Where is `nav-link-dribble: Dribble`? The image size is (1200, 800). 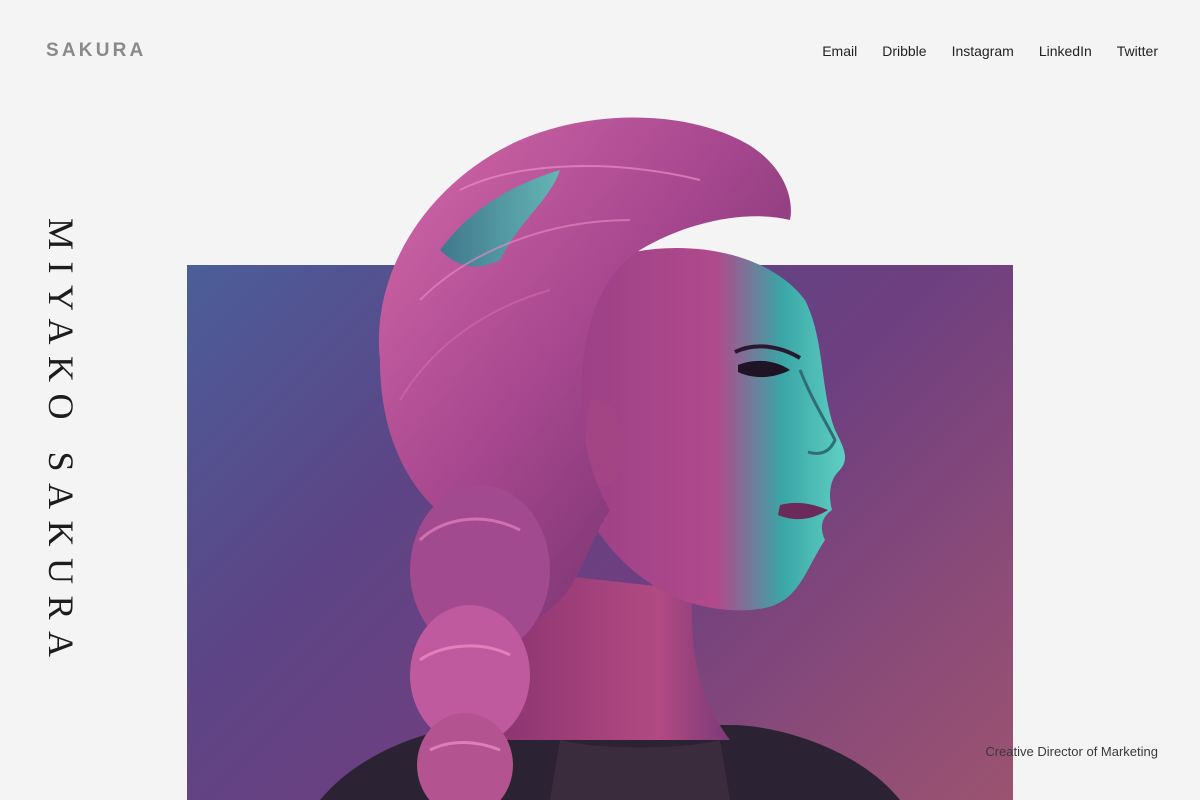
nav-link-dribble: Dribble is located at coordinates (904, 51).